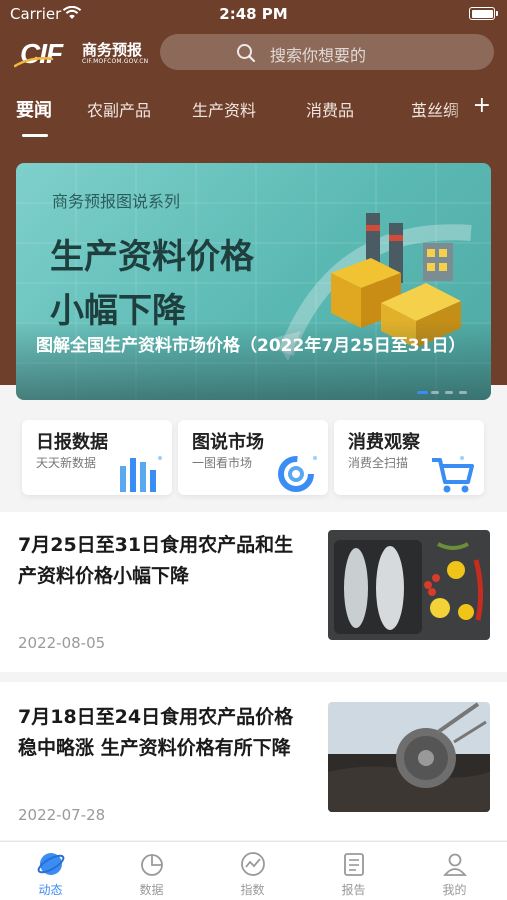  Describe the element at coordinates (112, 50) in the screenshot. I see `logo-chinese-name: 商务预报` at that location.